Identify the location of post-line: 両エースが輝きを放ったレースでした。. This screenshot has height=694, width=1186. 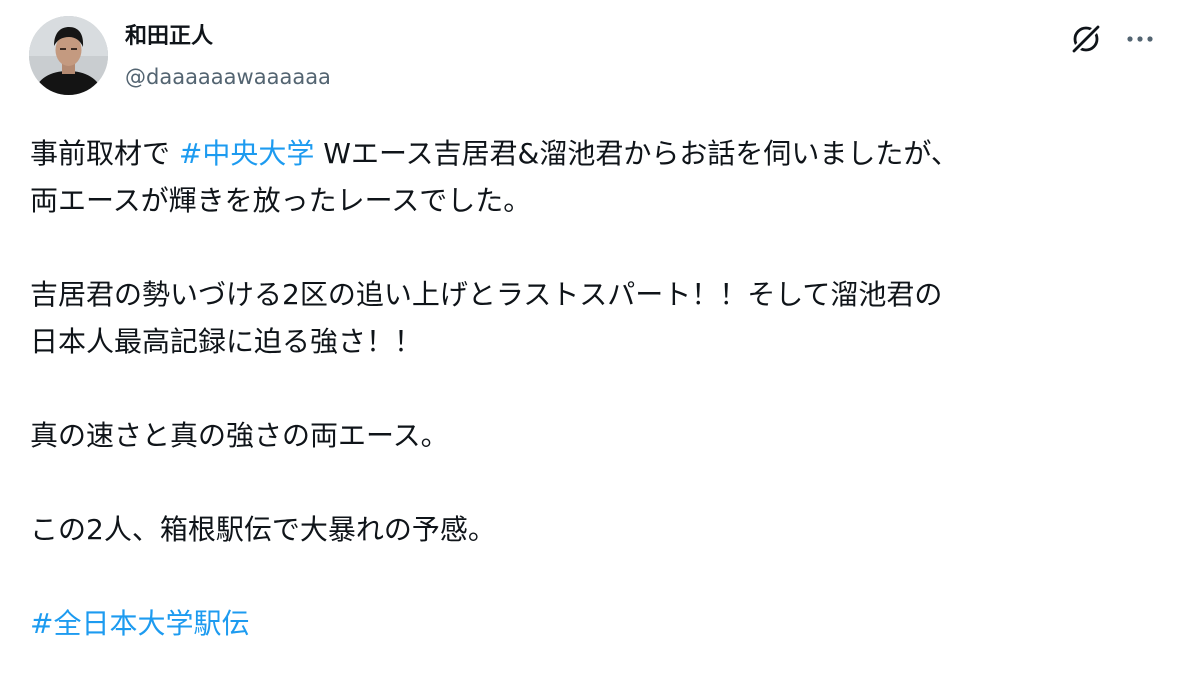
(281, 200).